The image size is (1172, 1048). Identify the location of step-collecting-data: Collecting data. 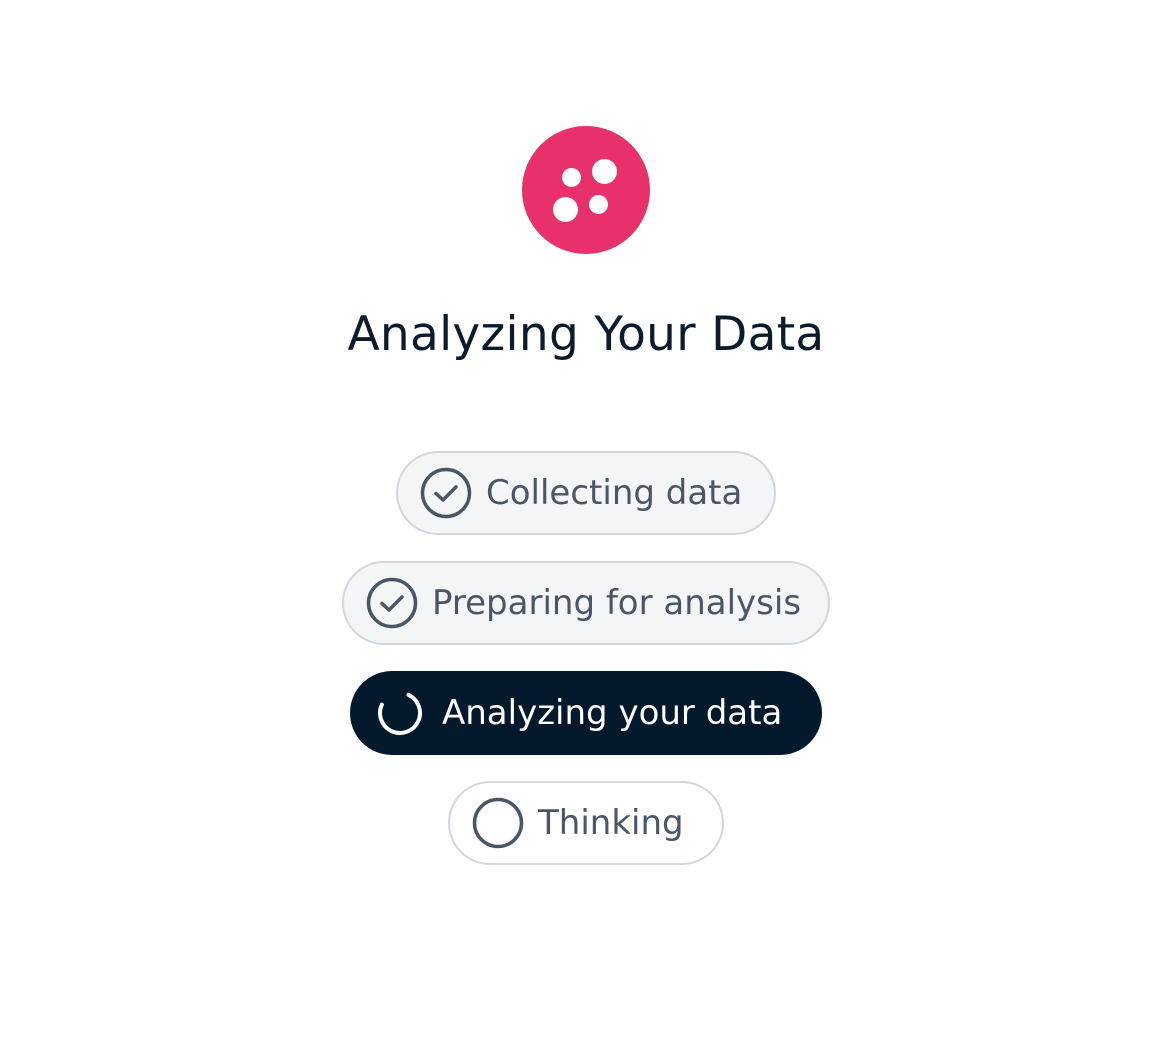
(586, 493).